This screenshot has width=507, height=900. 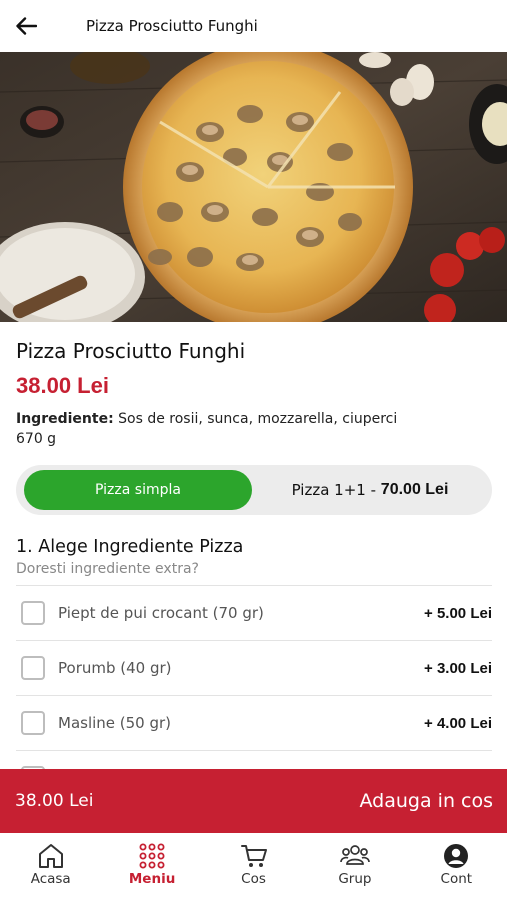 I want to click on nav-item-cos: Cos, so click(x=253, y=866).